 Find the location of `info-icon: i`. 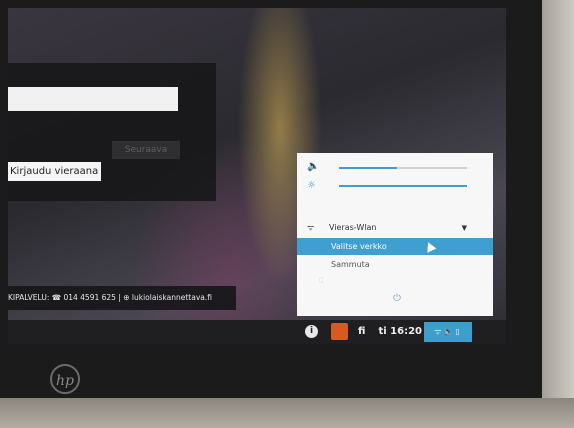

info-icon: i is located at coordinates (311, 331).